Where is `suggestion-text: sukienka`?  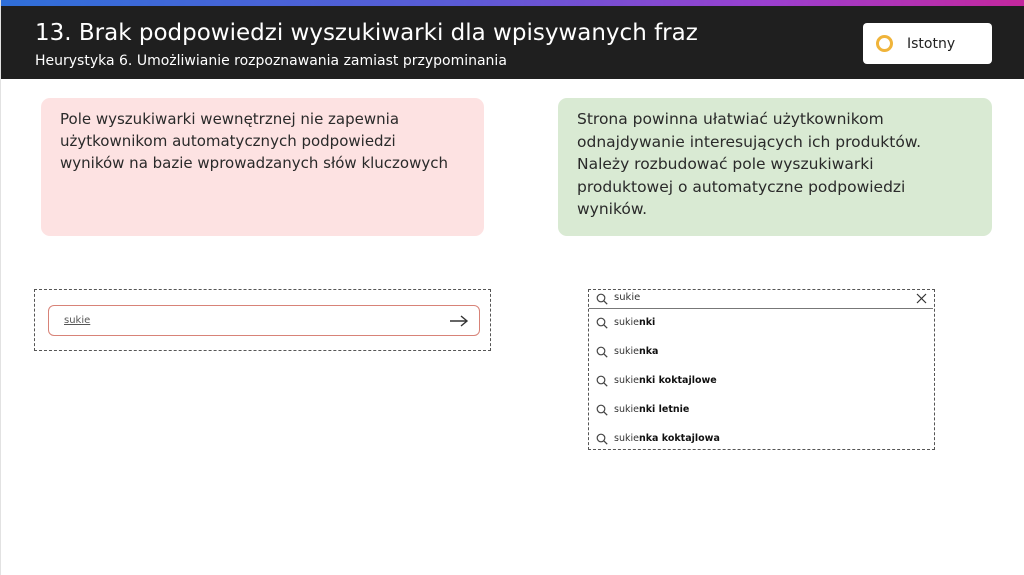
suggestion-text: sukienka is located at coordinates (636, 351).